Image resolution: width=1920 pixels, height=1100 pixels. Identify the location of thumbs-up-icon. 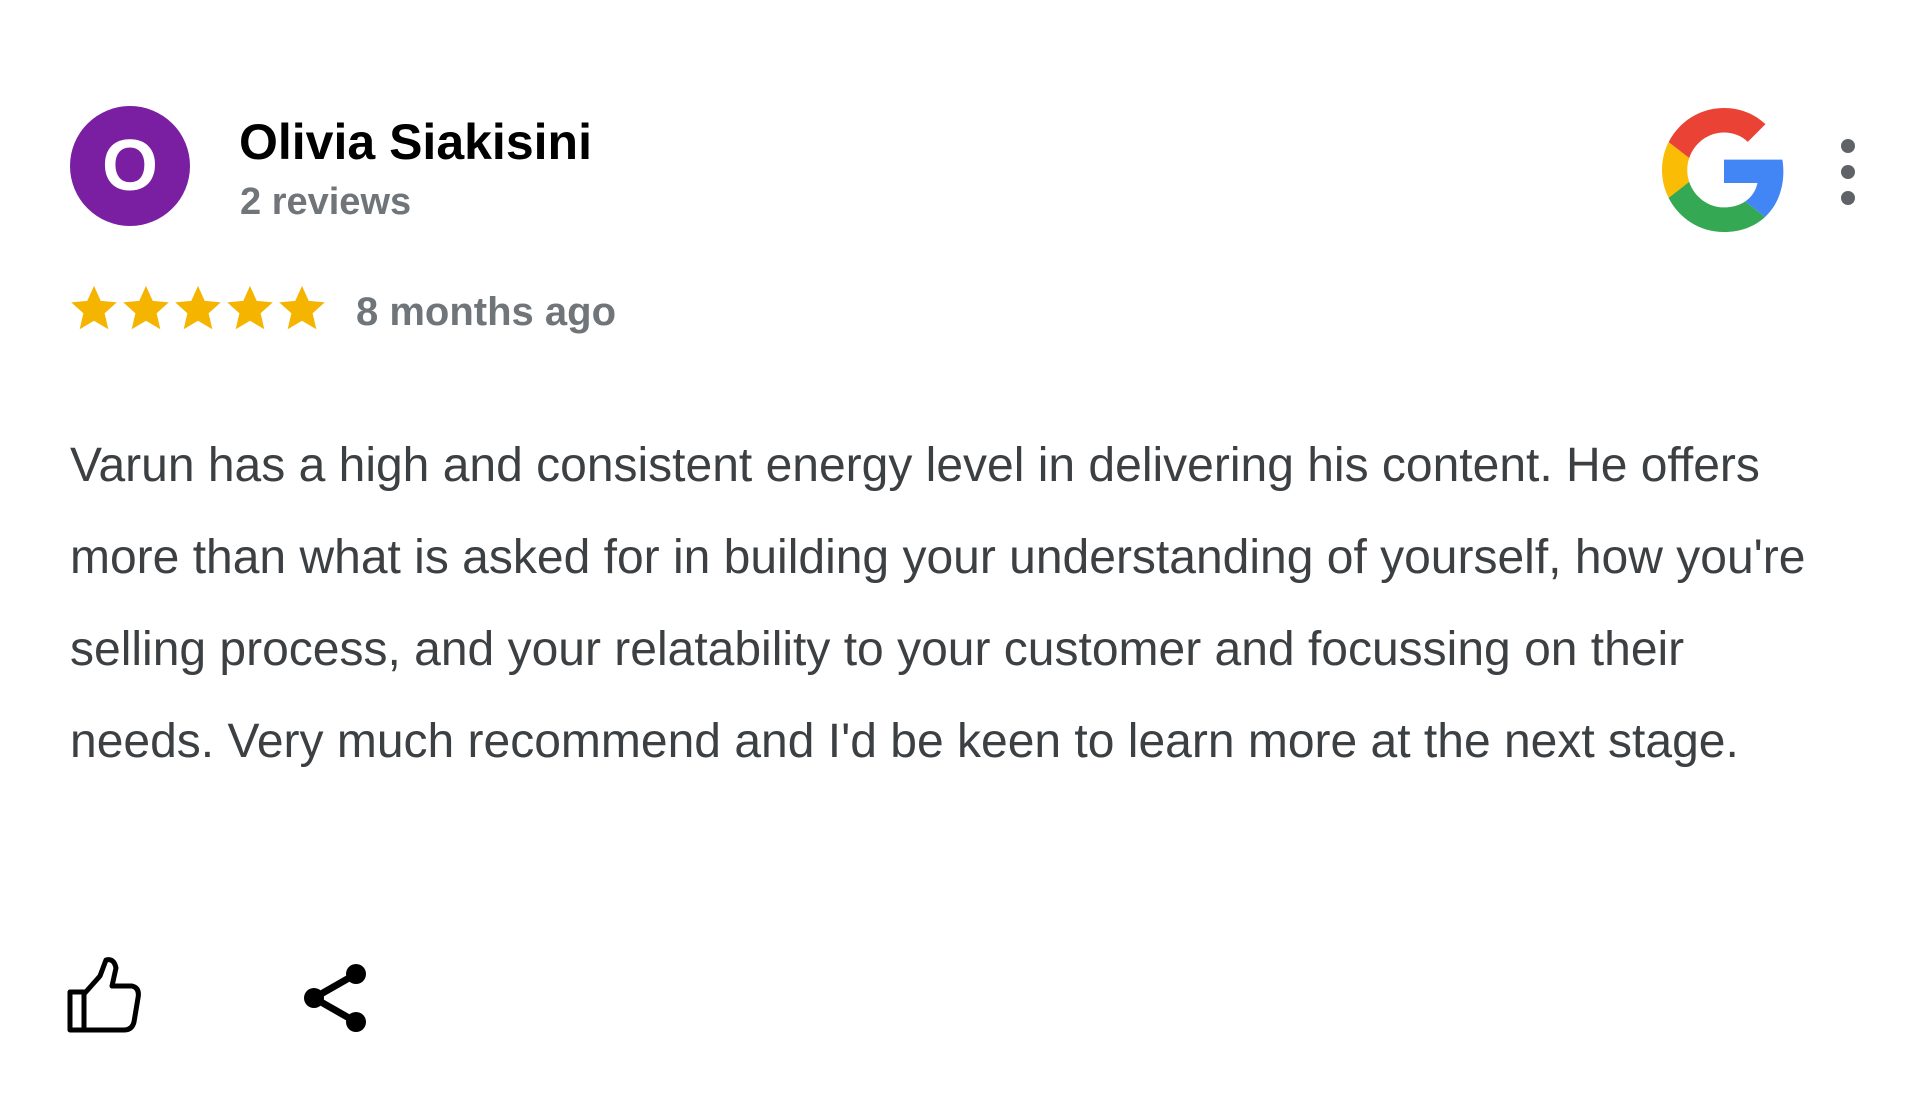
(104, 995).